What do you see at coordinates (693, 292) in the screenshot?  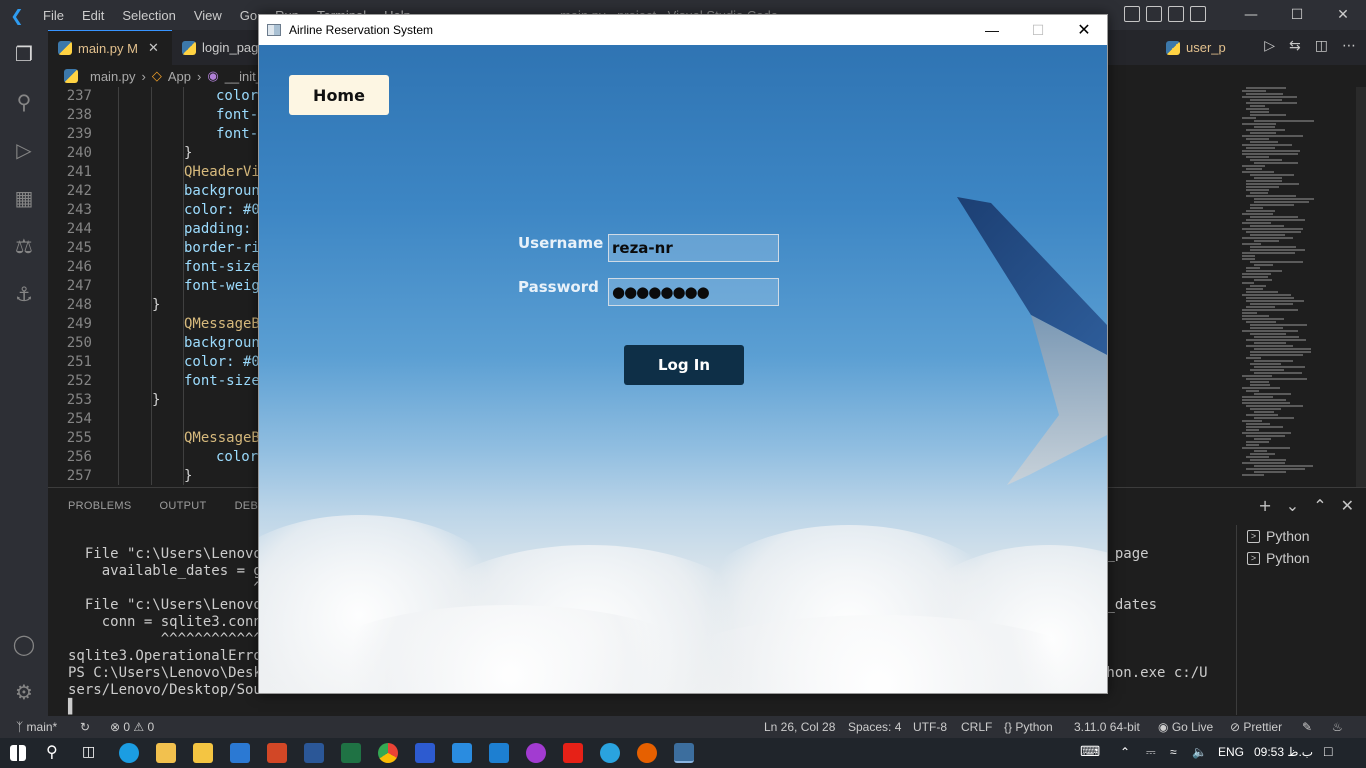 I see `password-input: ●●●●●●●●` at bounding box center [693, 292].